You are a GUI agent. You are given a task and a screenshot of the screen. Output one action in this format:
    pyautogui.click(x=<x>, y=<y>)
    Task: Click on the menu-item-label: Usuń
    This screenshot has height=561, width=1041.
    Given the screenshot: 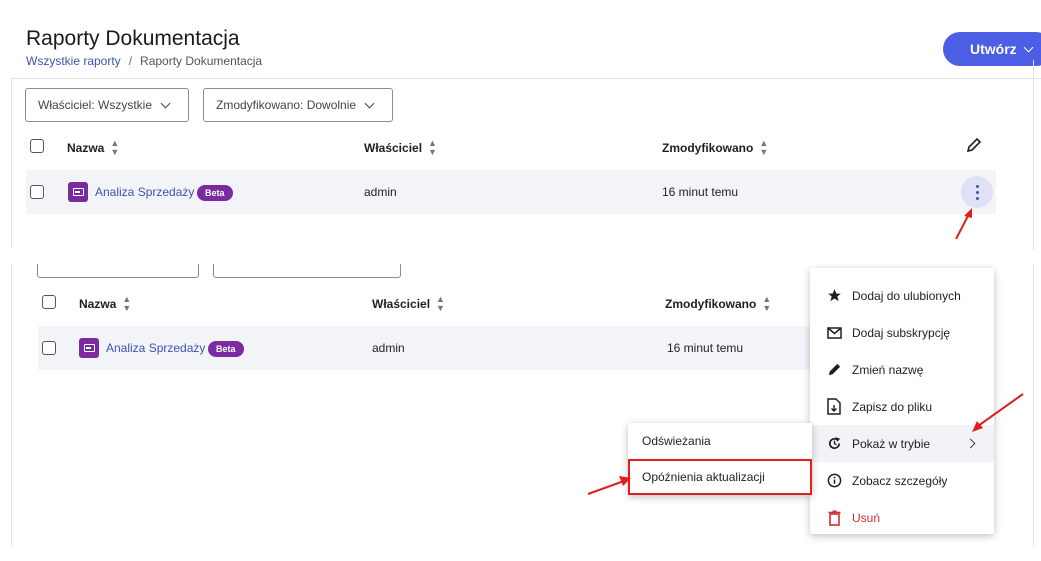 What is the action you would take?
    pyautogui.click(x=866, y=517)
    